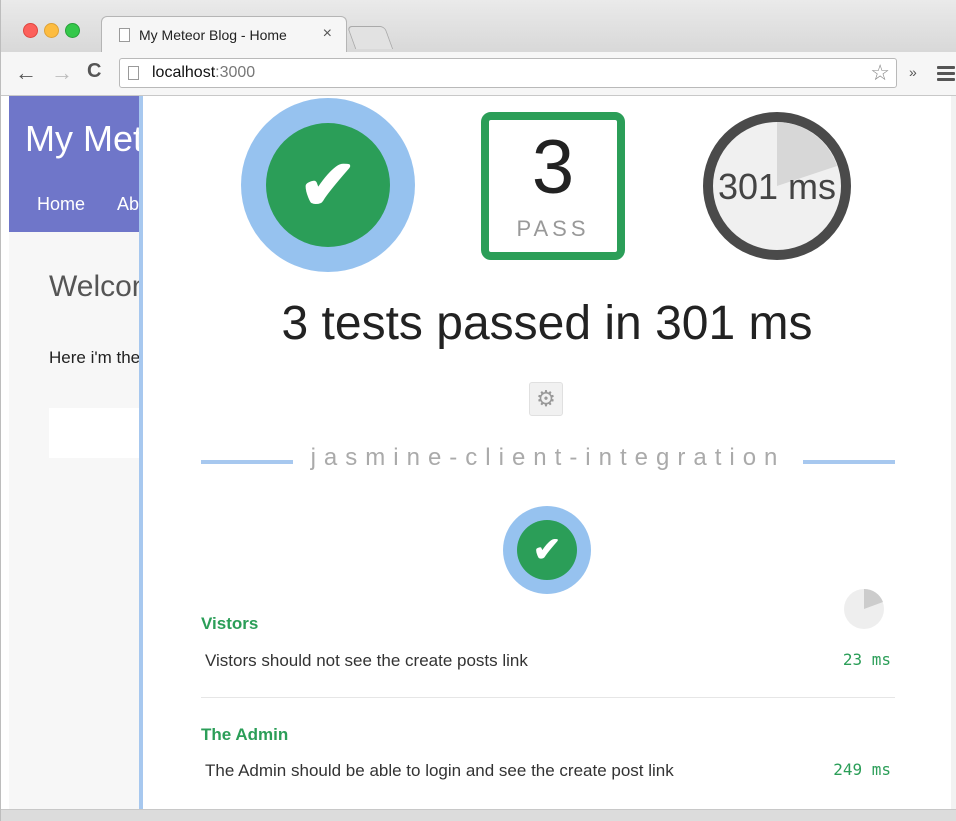 The width and height of the screenshot is (956, 821). I want to click on suite-name: The Admin, so click(245, 734).